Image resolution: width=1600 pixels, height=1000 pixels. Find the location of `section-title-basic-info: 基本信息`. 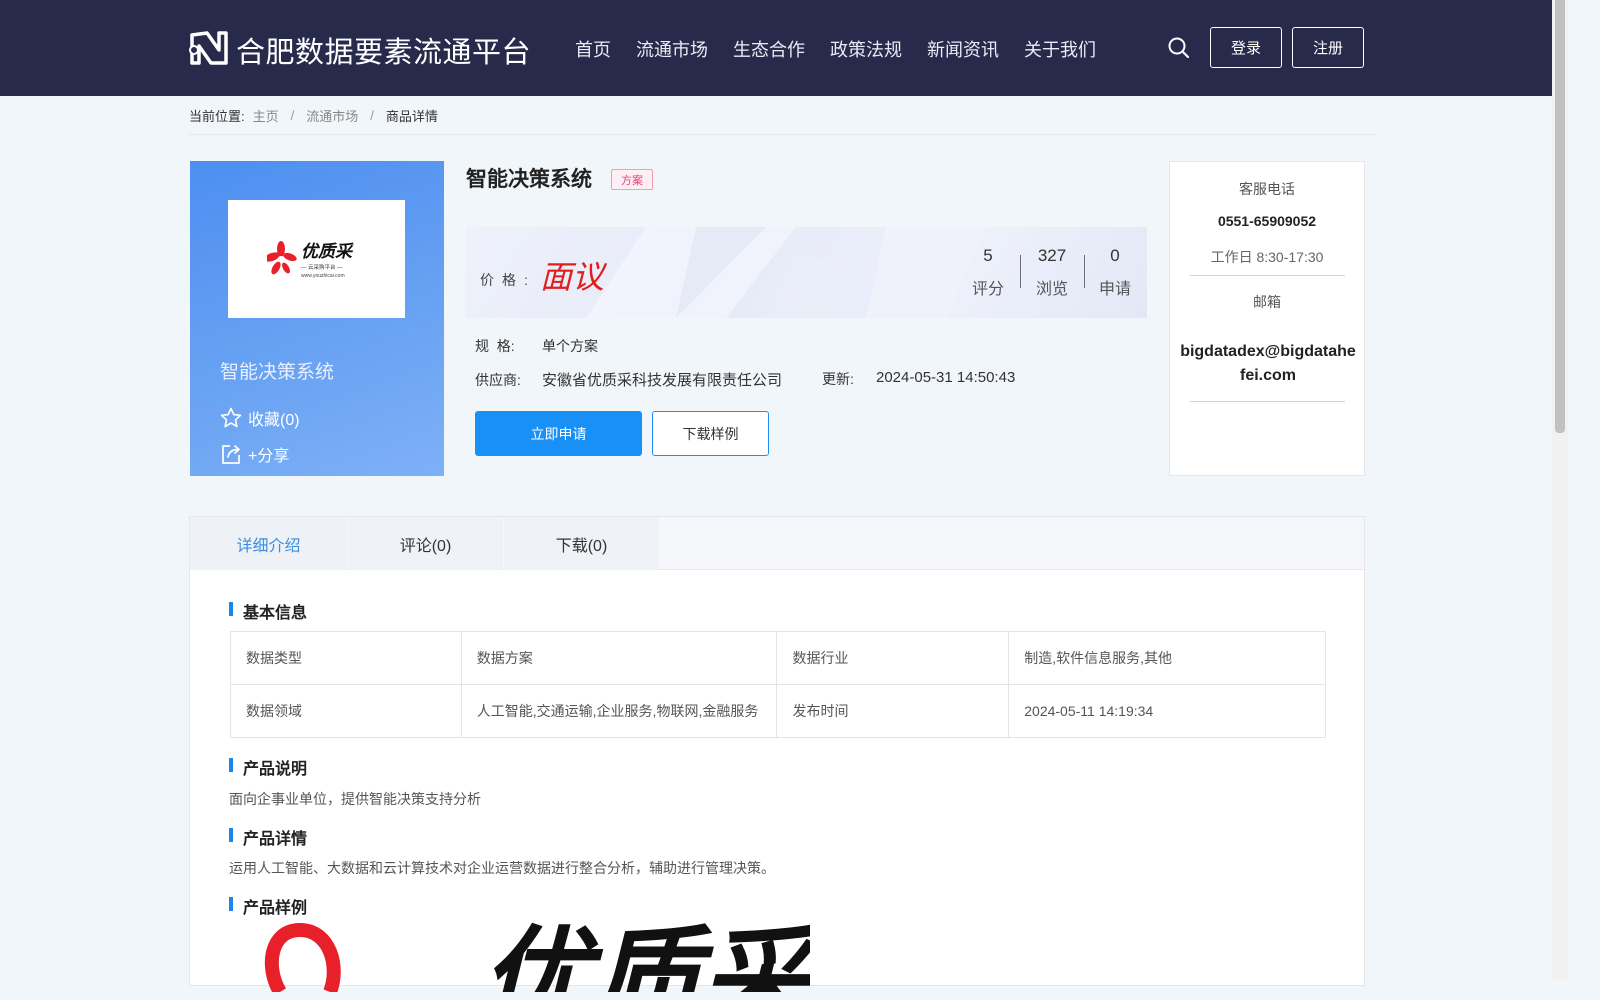

section-title-basic-info: 基本信息 is located at coordinates (268, 611).